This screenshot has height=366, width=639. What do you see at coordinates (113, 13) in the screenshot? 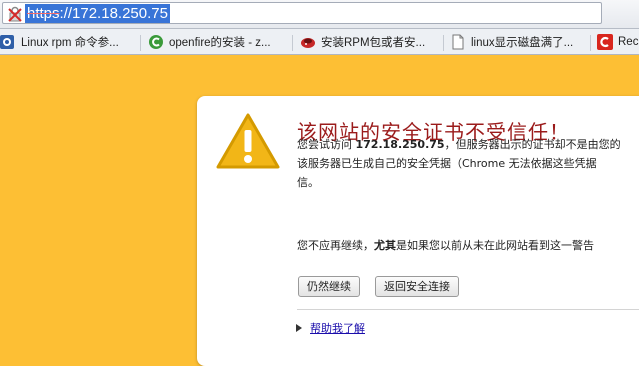
I see `url-host: ://172.18.250.75` at bounding box center [113, 13].